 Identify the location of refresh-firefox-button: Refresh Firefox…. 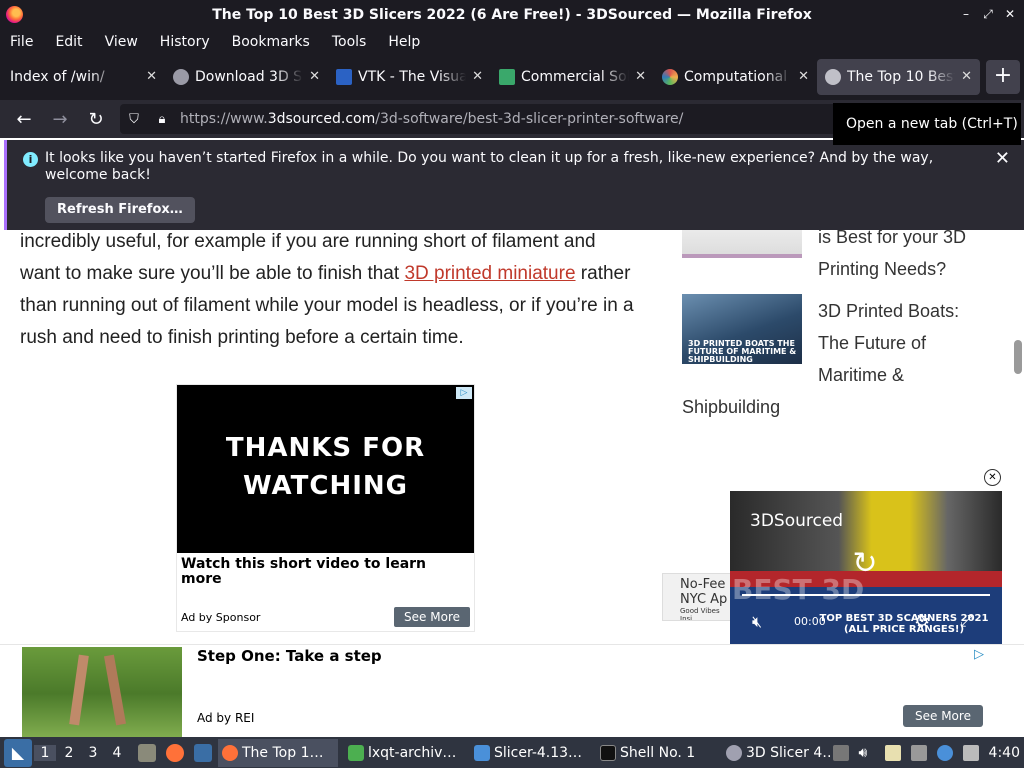
(120, 210).